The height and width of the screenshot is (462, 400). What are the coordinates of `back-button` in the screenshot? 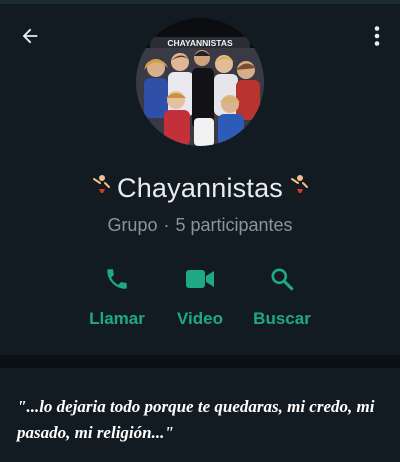 It's located at (30, 36).